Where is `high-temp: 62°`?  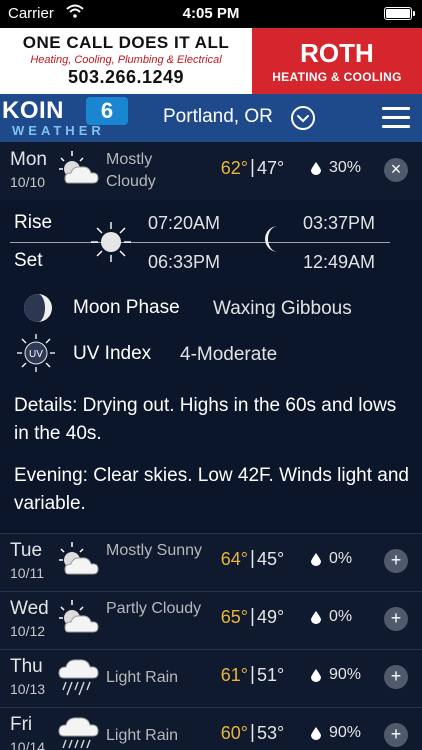 high-temp: 62° is located at coordinates (234, 168).